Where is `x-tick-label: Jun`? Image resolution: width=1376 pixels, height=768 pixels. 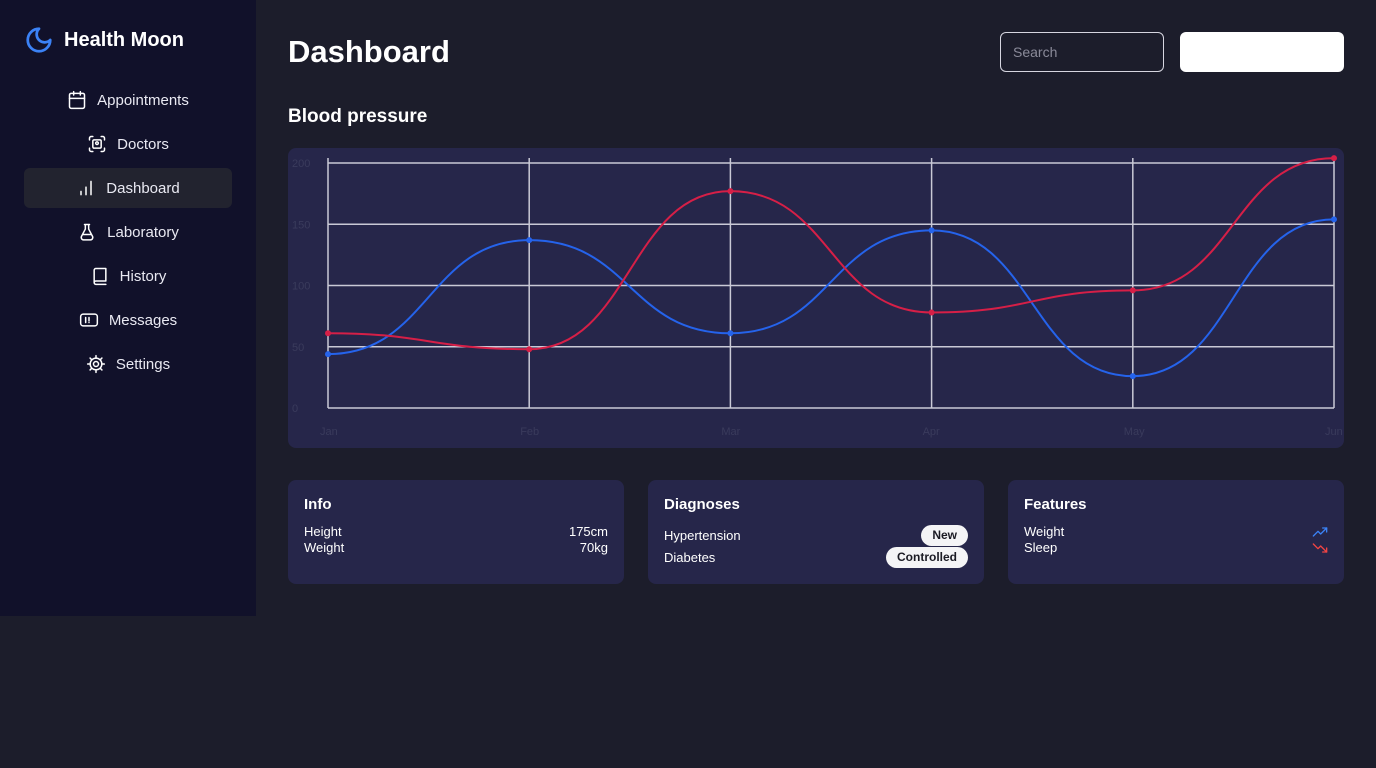
x-tick-label: Jun is located at coordinates (1334, 432).